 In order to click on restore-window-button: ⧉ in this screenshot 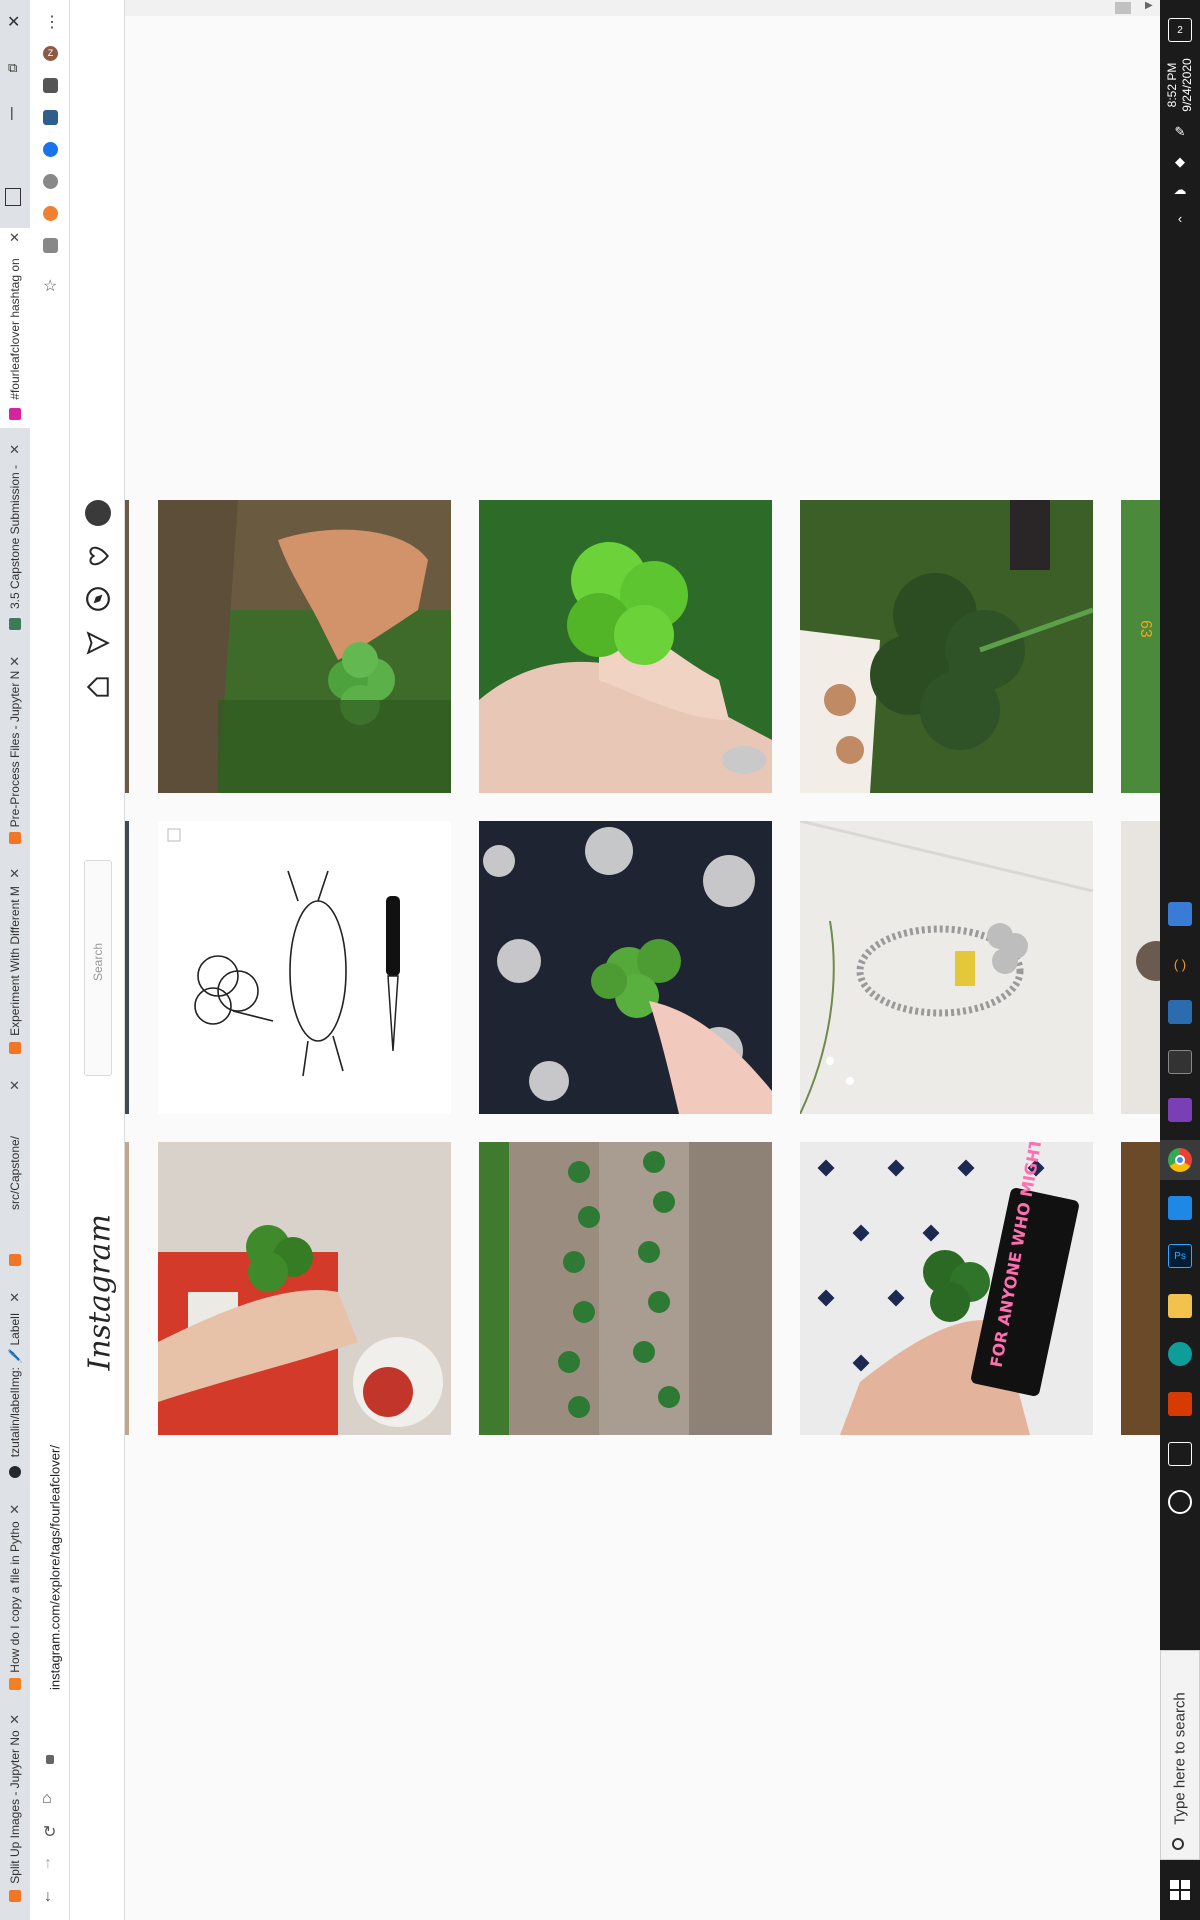, I will do `click(12, 68)`.